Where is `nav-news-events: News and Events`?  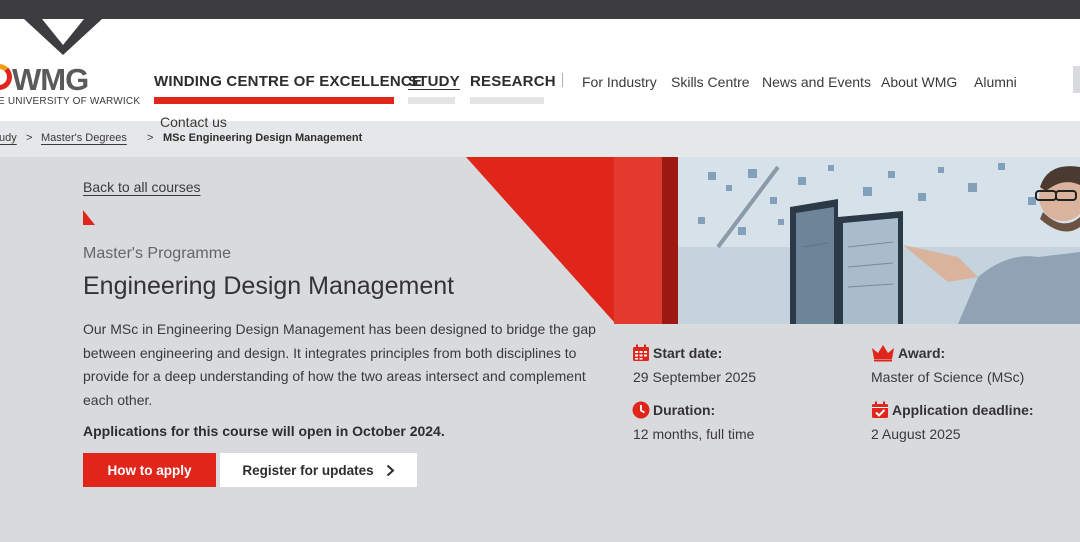 nav-news-events: News and Events is located at coordinates (816, 82).